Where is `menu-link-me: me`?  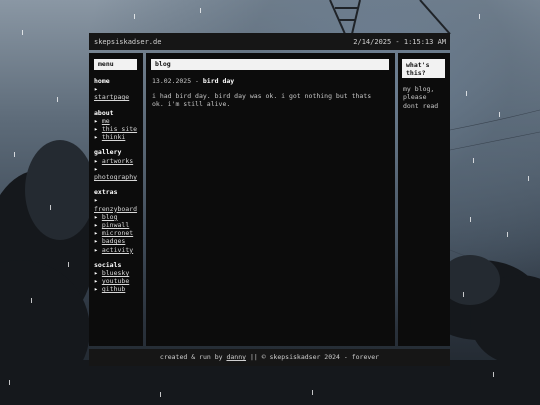
menu-link-me: me is located at coordinates (106, 121).